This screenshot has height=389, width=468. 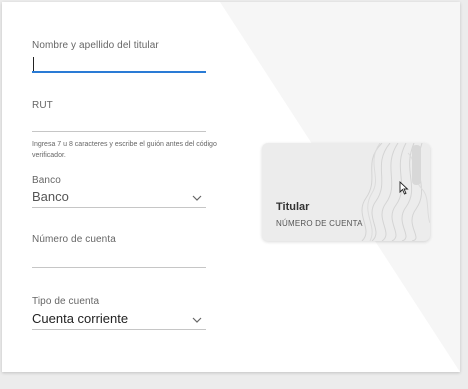 What do you see at coordinates (119, 329) in the screenshot?
I see `account-type-underline` at bounding box center [119, 329].